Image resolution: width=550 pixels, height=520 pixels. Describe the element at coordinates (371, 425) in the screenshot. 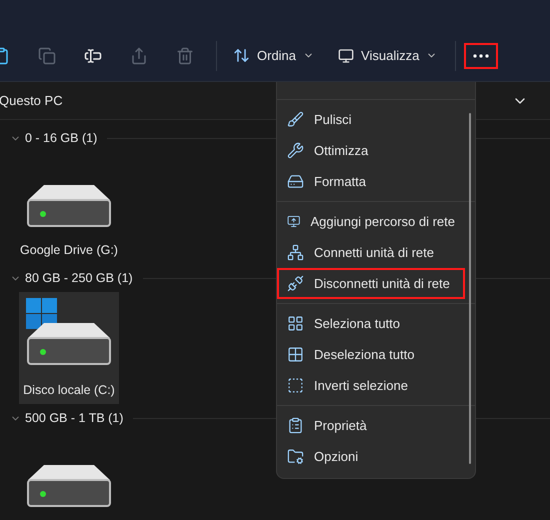

I see `menu-item: Proprietà` at that location.